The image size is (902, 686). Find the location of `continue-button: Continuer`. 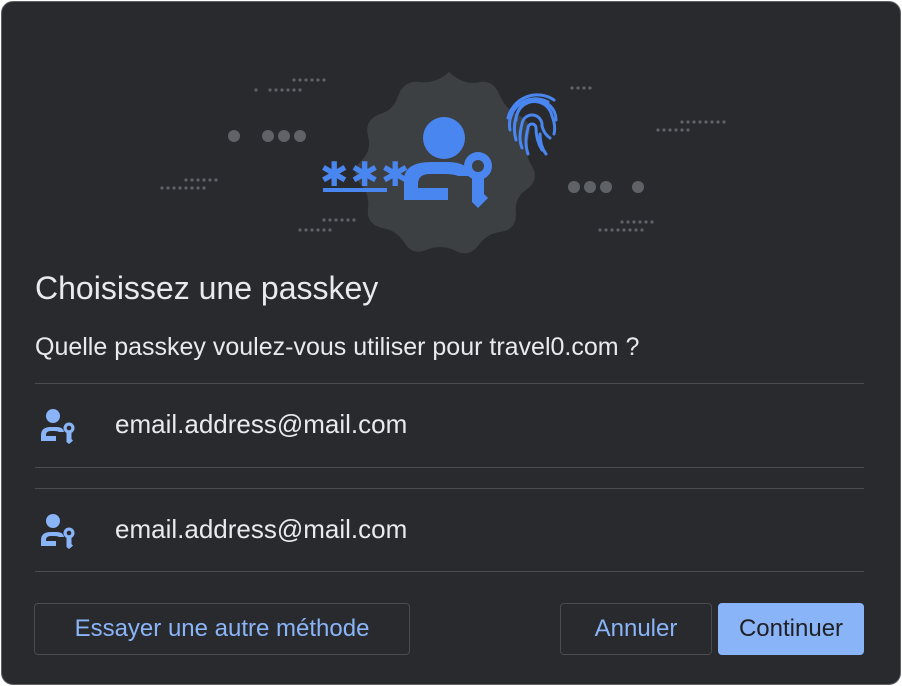

continue-button: Continuer is located at coordinates (791, 629).